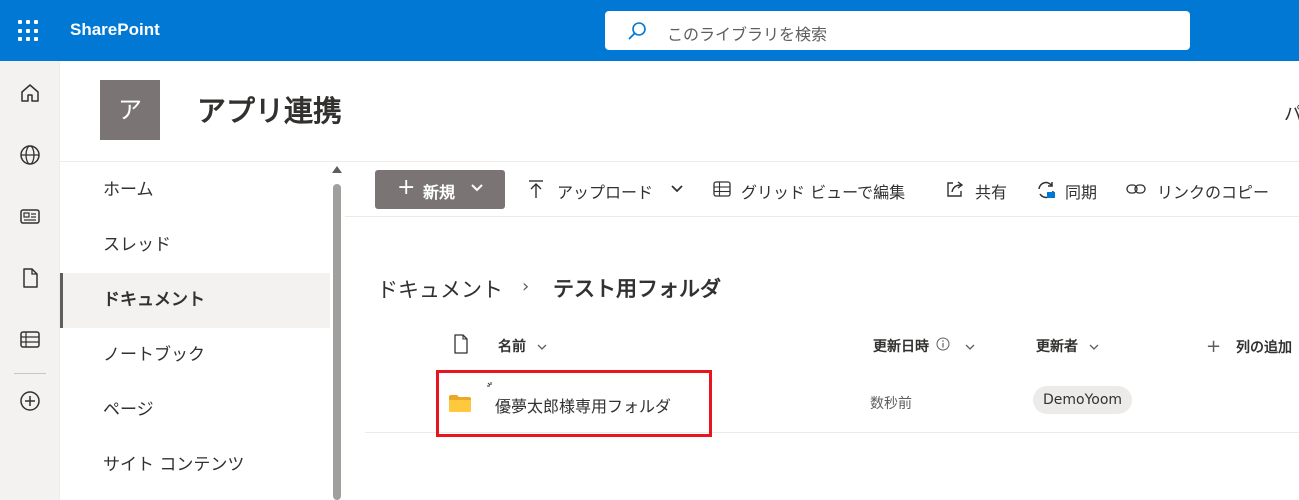  What do you see at coordinates (747, 33) in the screenshot?
I see `search-placeholder: このライブラリを検索` at bounding box center [747, 33].